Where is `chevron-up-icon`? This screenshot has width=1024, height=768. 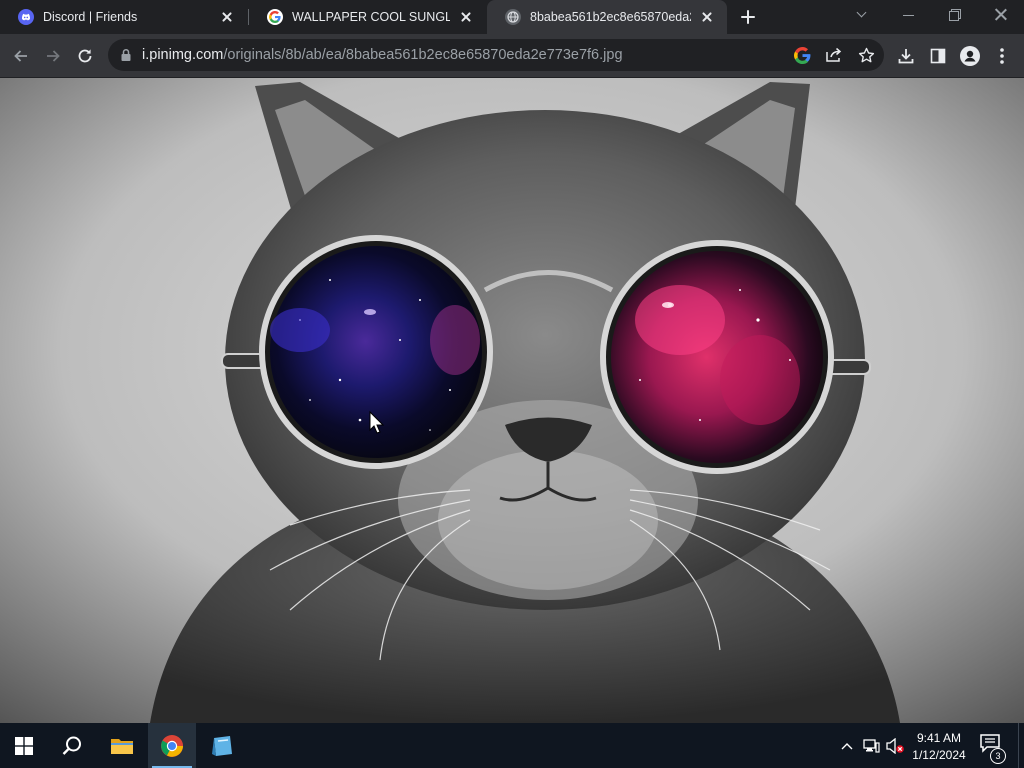 chevron-up-icon is located at coordinates (847, 745).